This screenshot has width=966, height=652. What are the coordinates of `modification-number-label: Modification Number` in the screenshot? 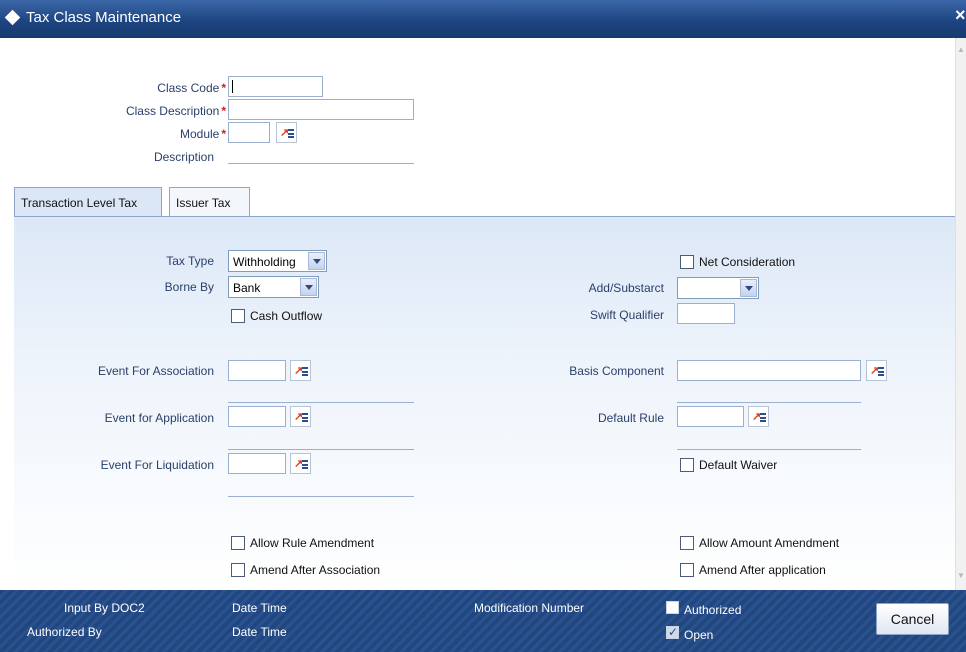 It's located at (529, 608).